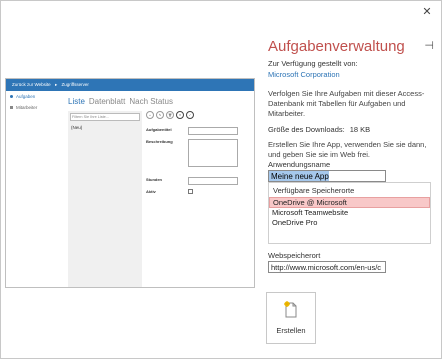 This screenshot has height=359, width=442. I want to click on provider-link: Microsoft Corporation, so click(304, 74).